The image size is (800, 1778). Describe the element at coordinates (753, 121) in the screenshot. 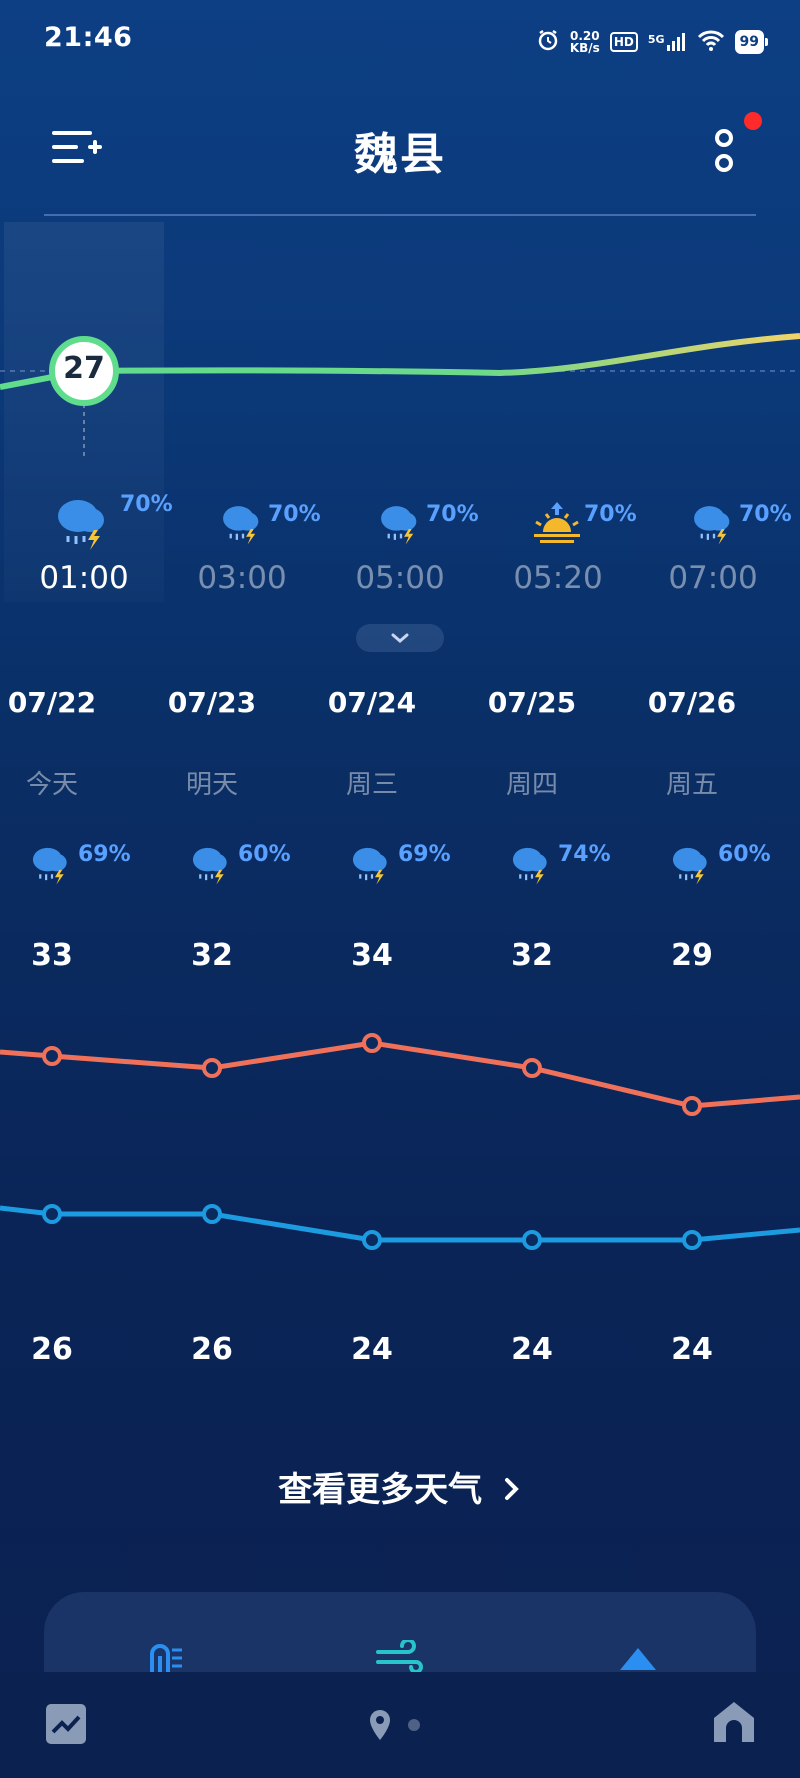

I see `notification-dot` at that location.